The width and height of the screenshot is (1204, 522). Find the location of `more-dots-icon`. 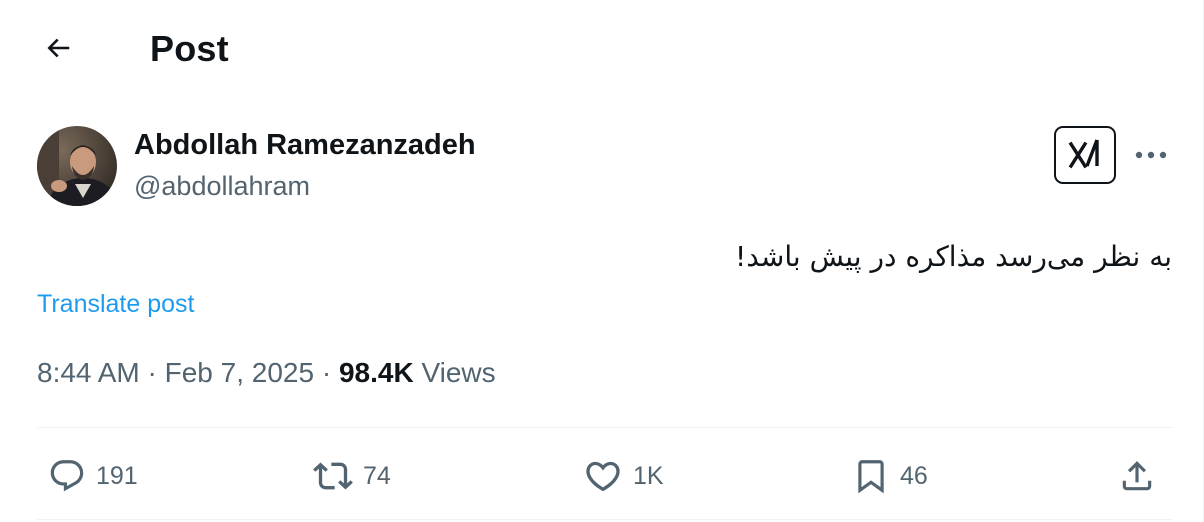

more-dots-icon is located at coordinates (1151, 155).